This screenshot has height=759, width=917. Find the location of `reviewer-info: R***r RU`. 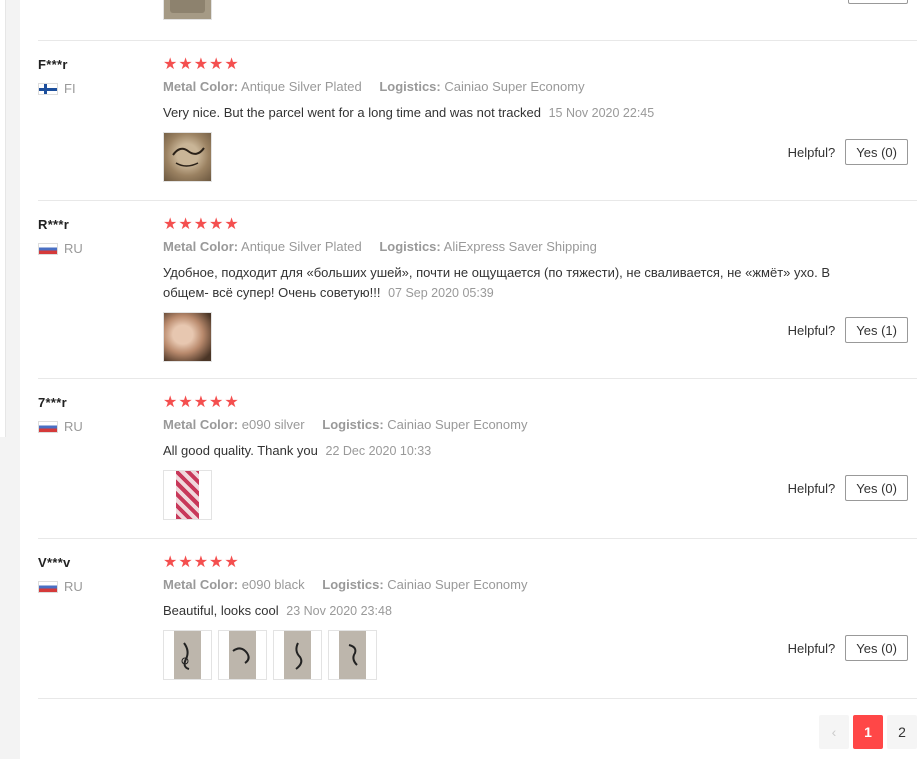

reviewer-info: R***r RU is located at coordinates (93, 236).